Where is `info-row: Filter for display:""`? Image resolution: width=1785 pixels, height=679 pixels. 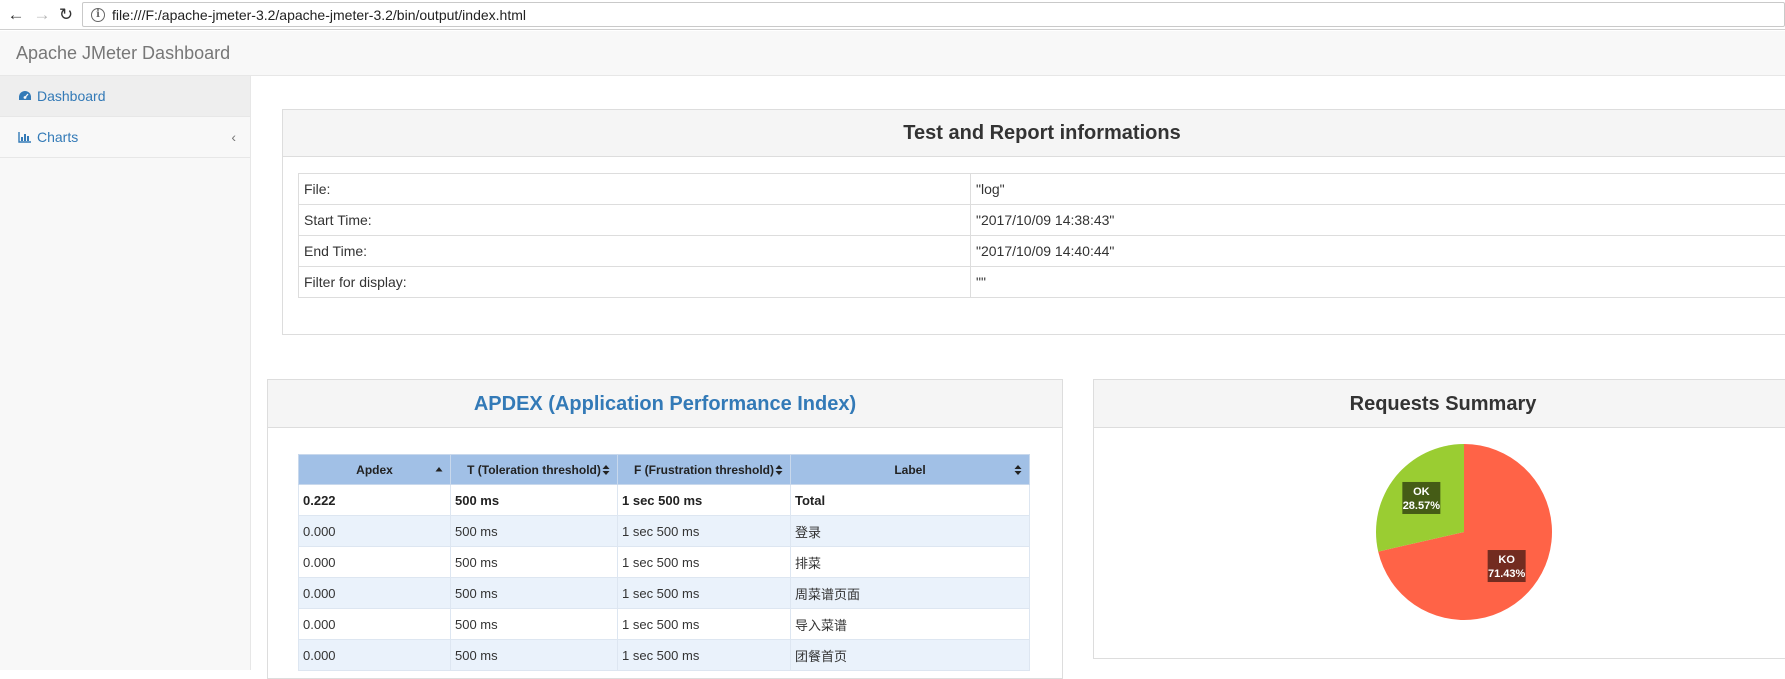
info-row: Filter for display:"" is located at coordinates (1042, 282).